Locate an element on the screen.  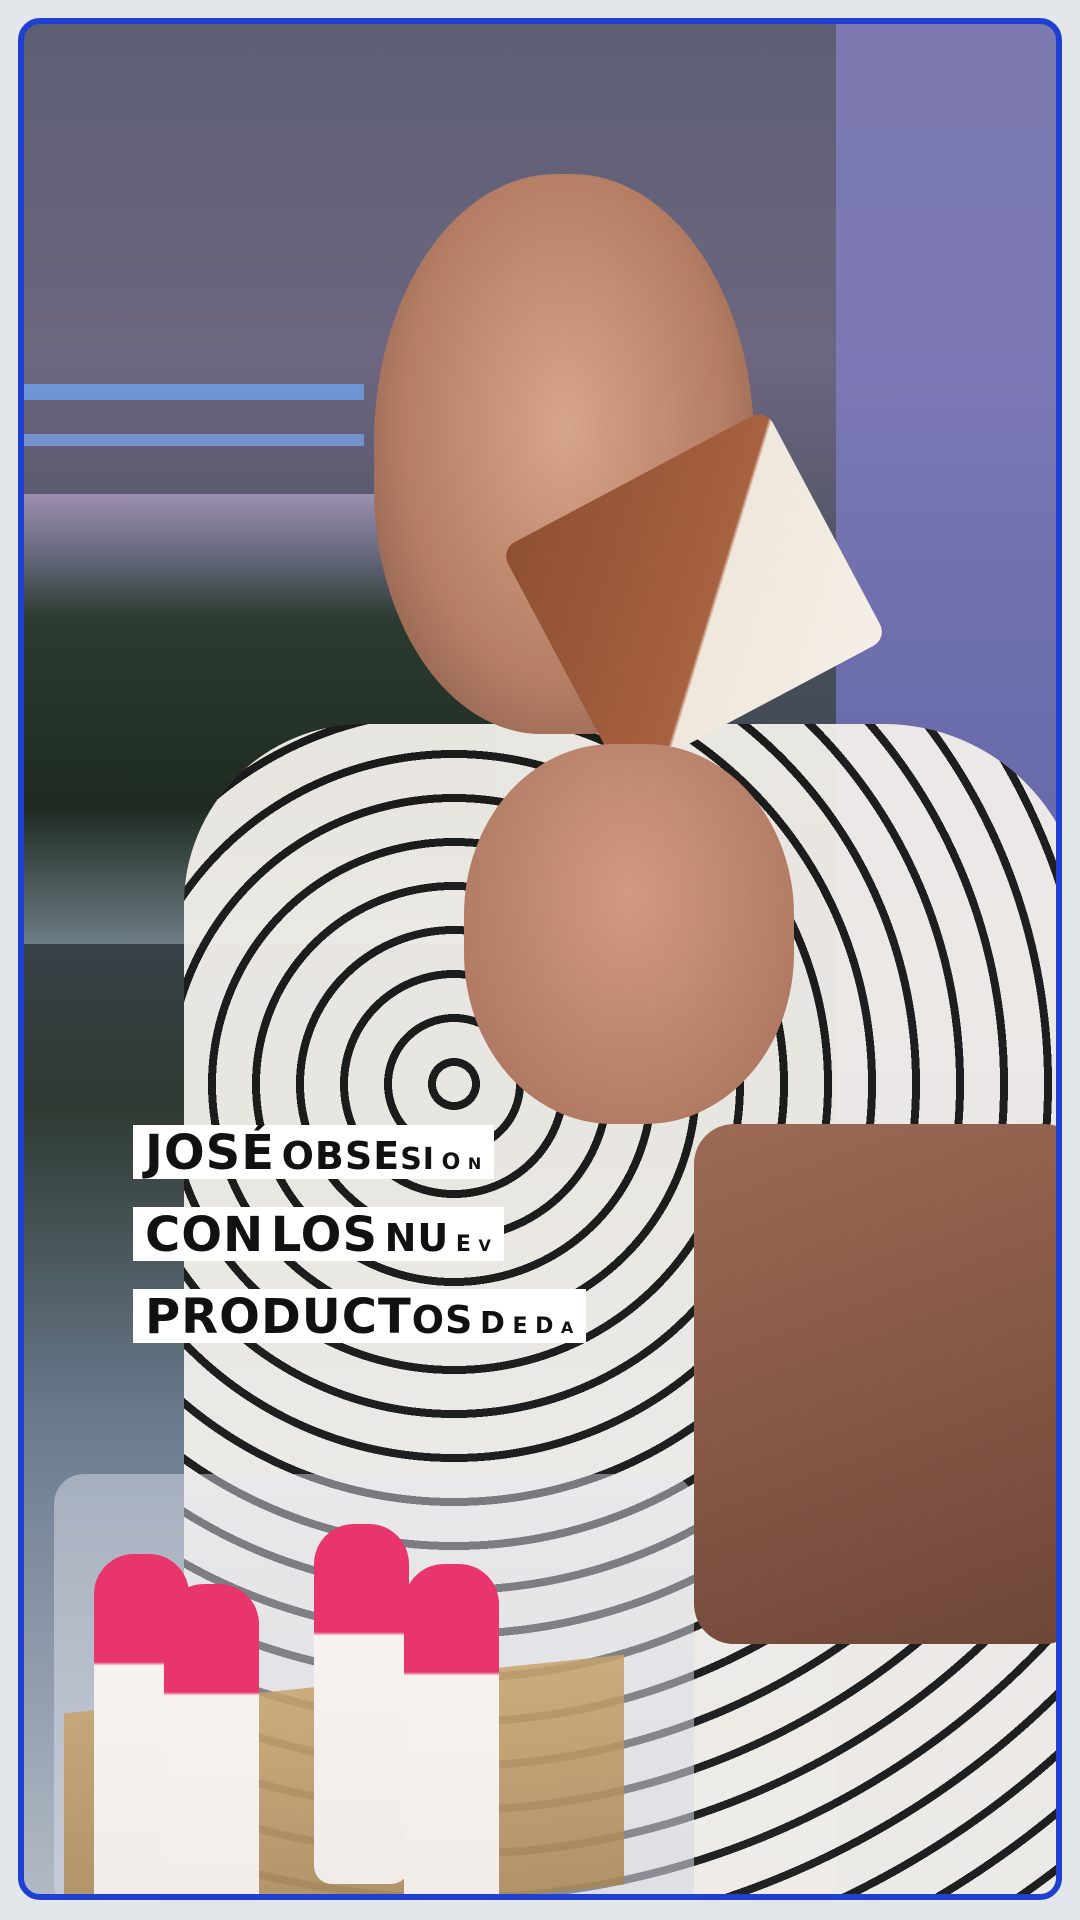
caption-word: LOS is located at coordinates (324, 1235).